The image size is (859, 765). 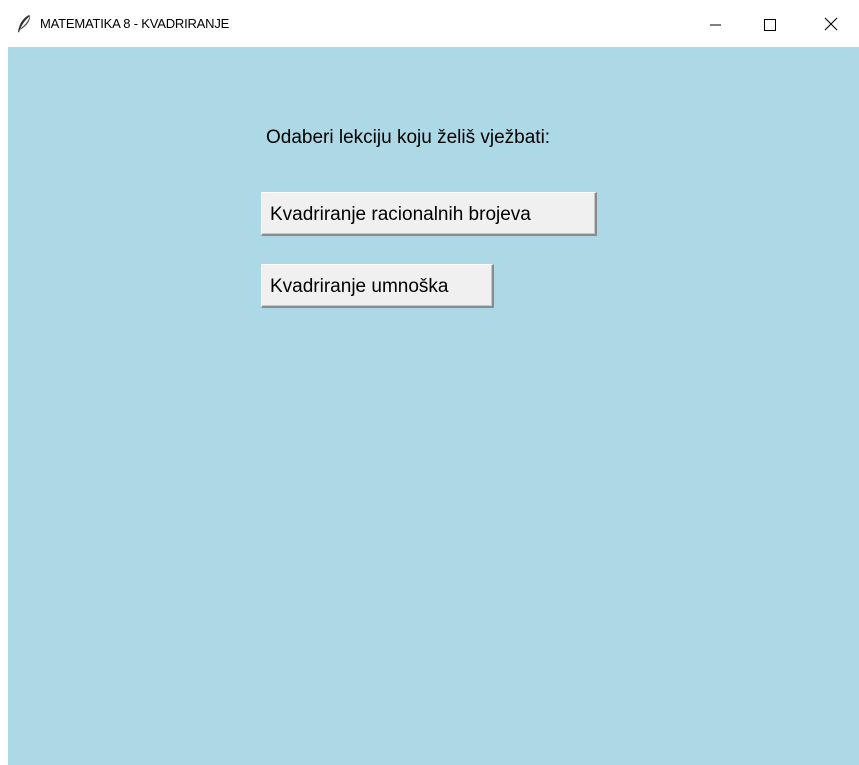 I want to click on lesson-button-product-squaring: Kvadriranje umnoška, so click(x=377, y=286).